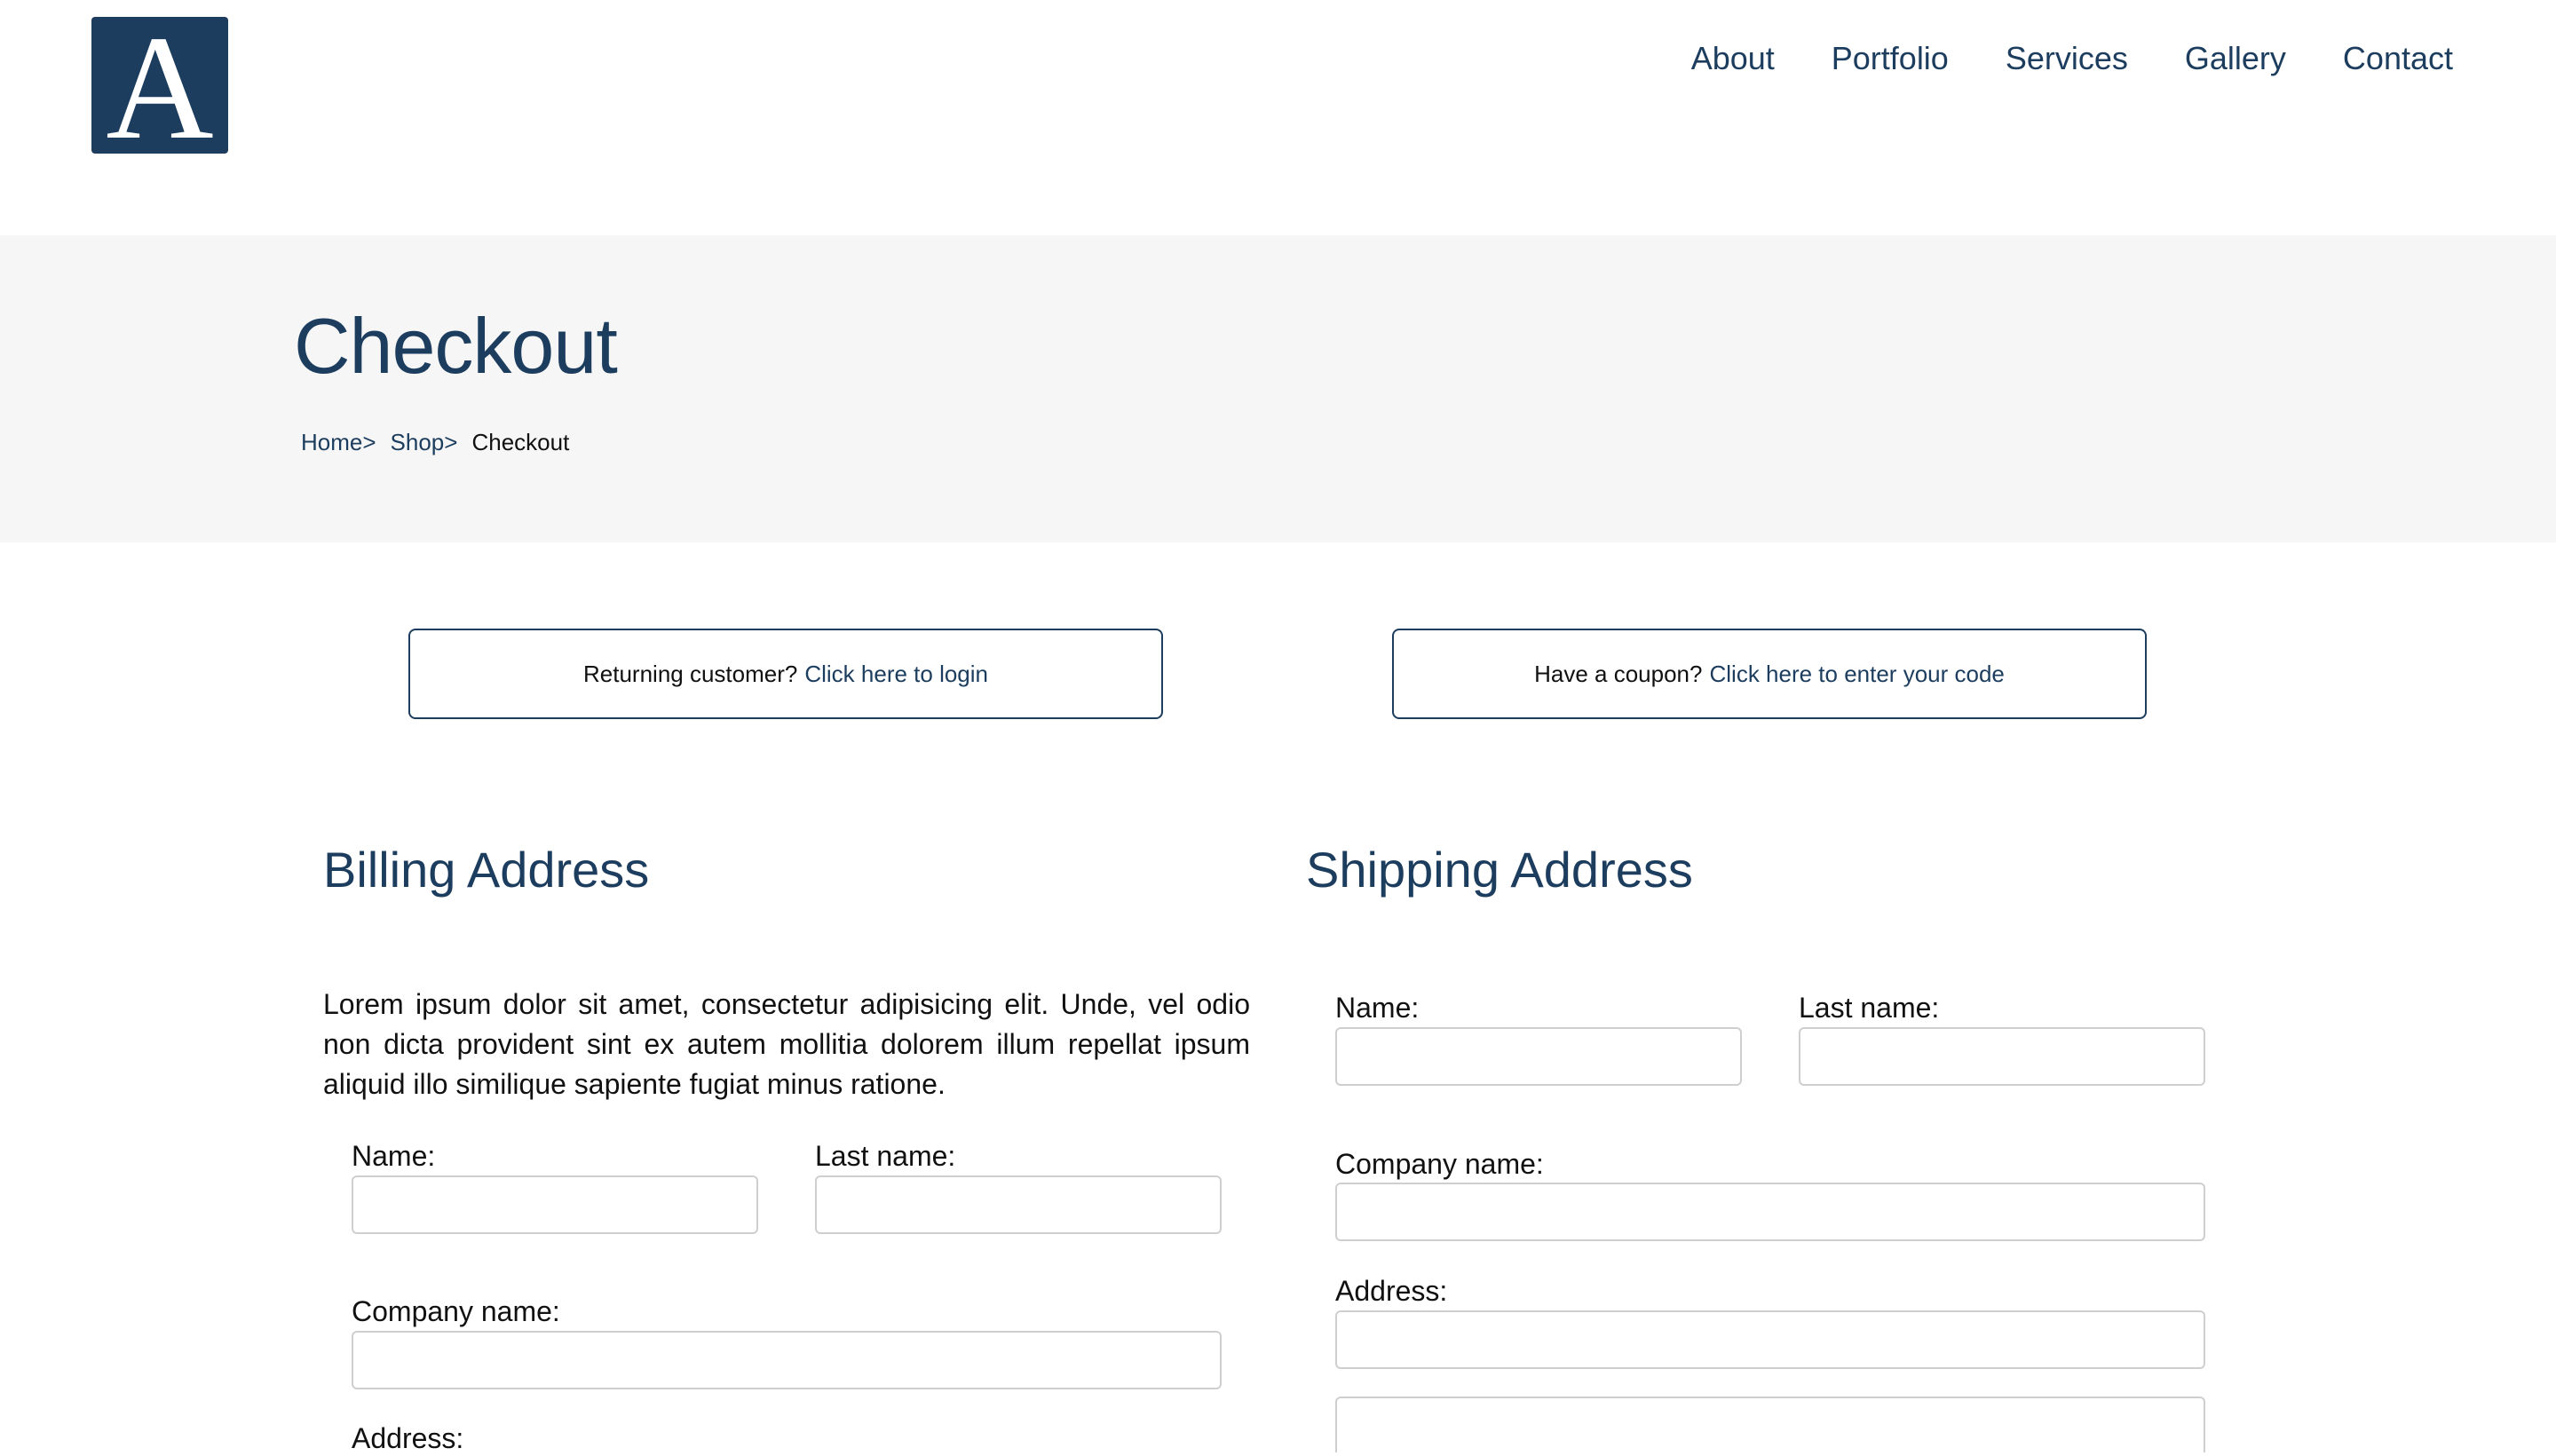  What do you see at coordinates (338, 442) in the screenshot?
I see `breadcrumb-home: Home>` at bounding box center [338, 442].